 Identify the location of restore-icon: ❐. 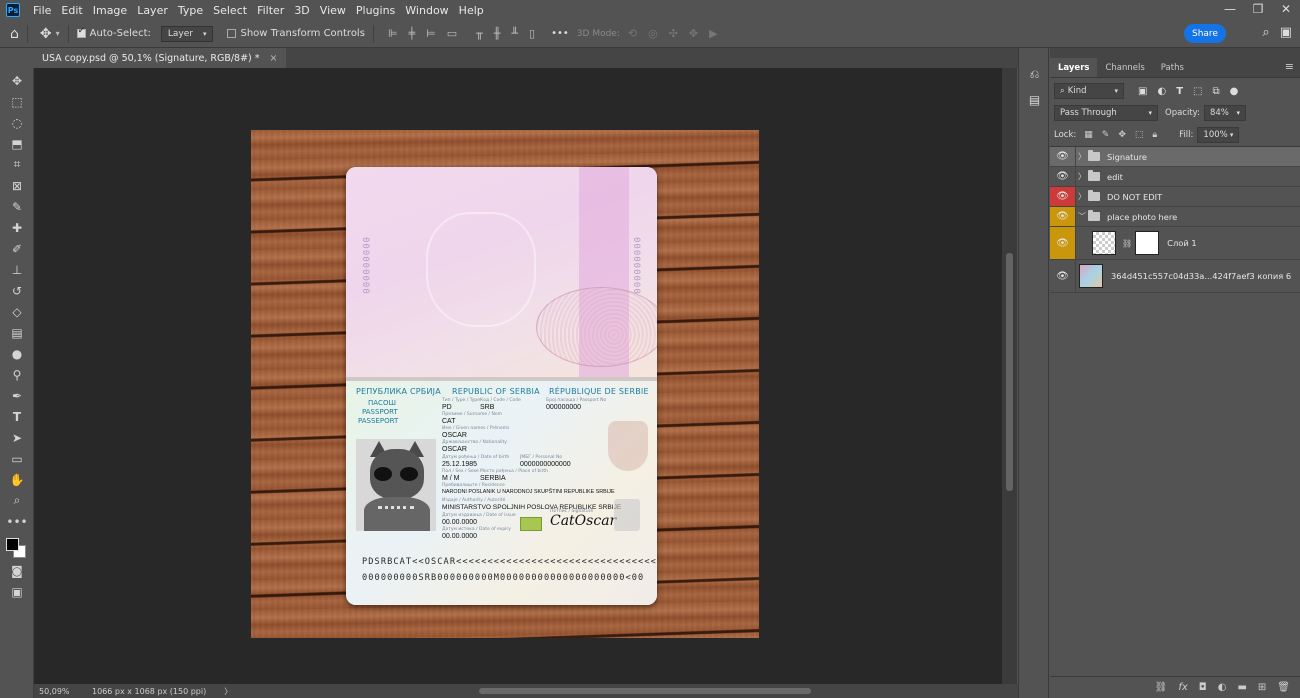
(1258, 10).